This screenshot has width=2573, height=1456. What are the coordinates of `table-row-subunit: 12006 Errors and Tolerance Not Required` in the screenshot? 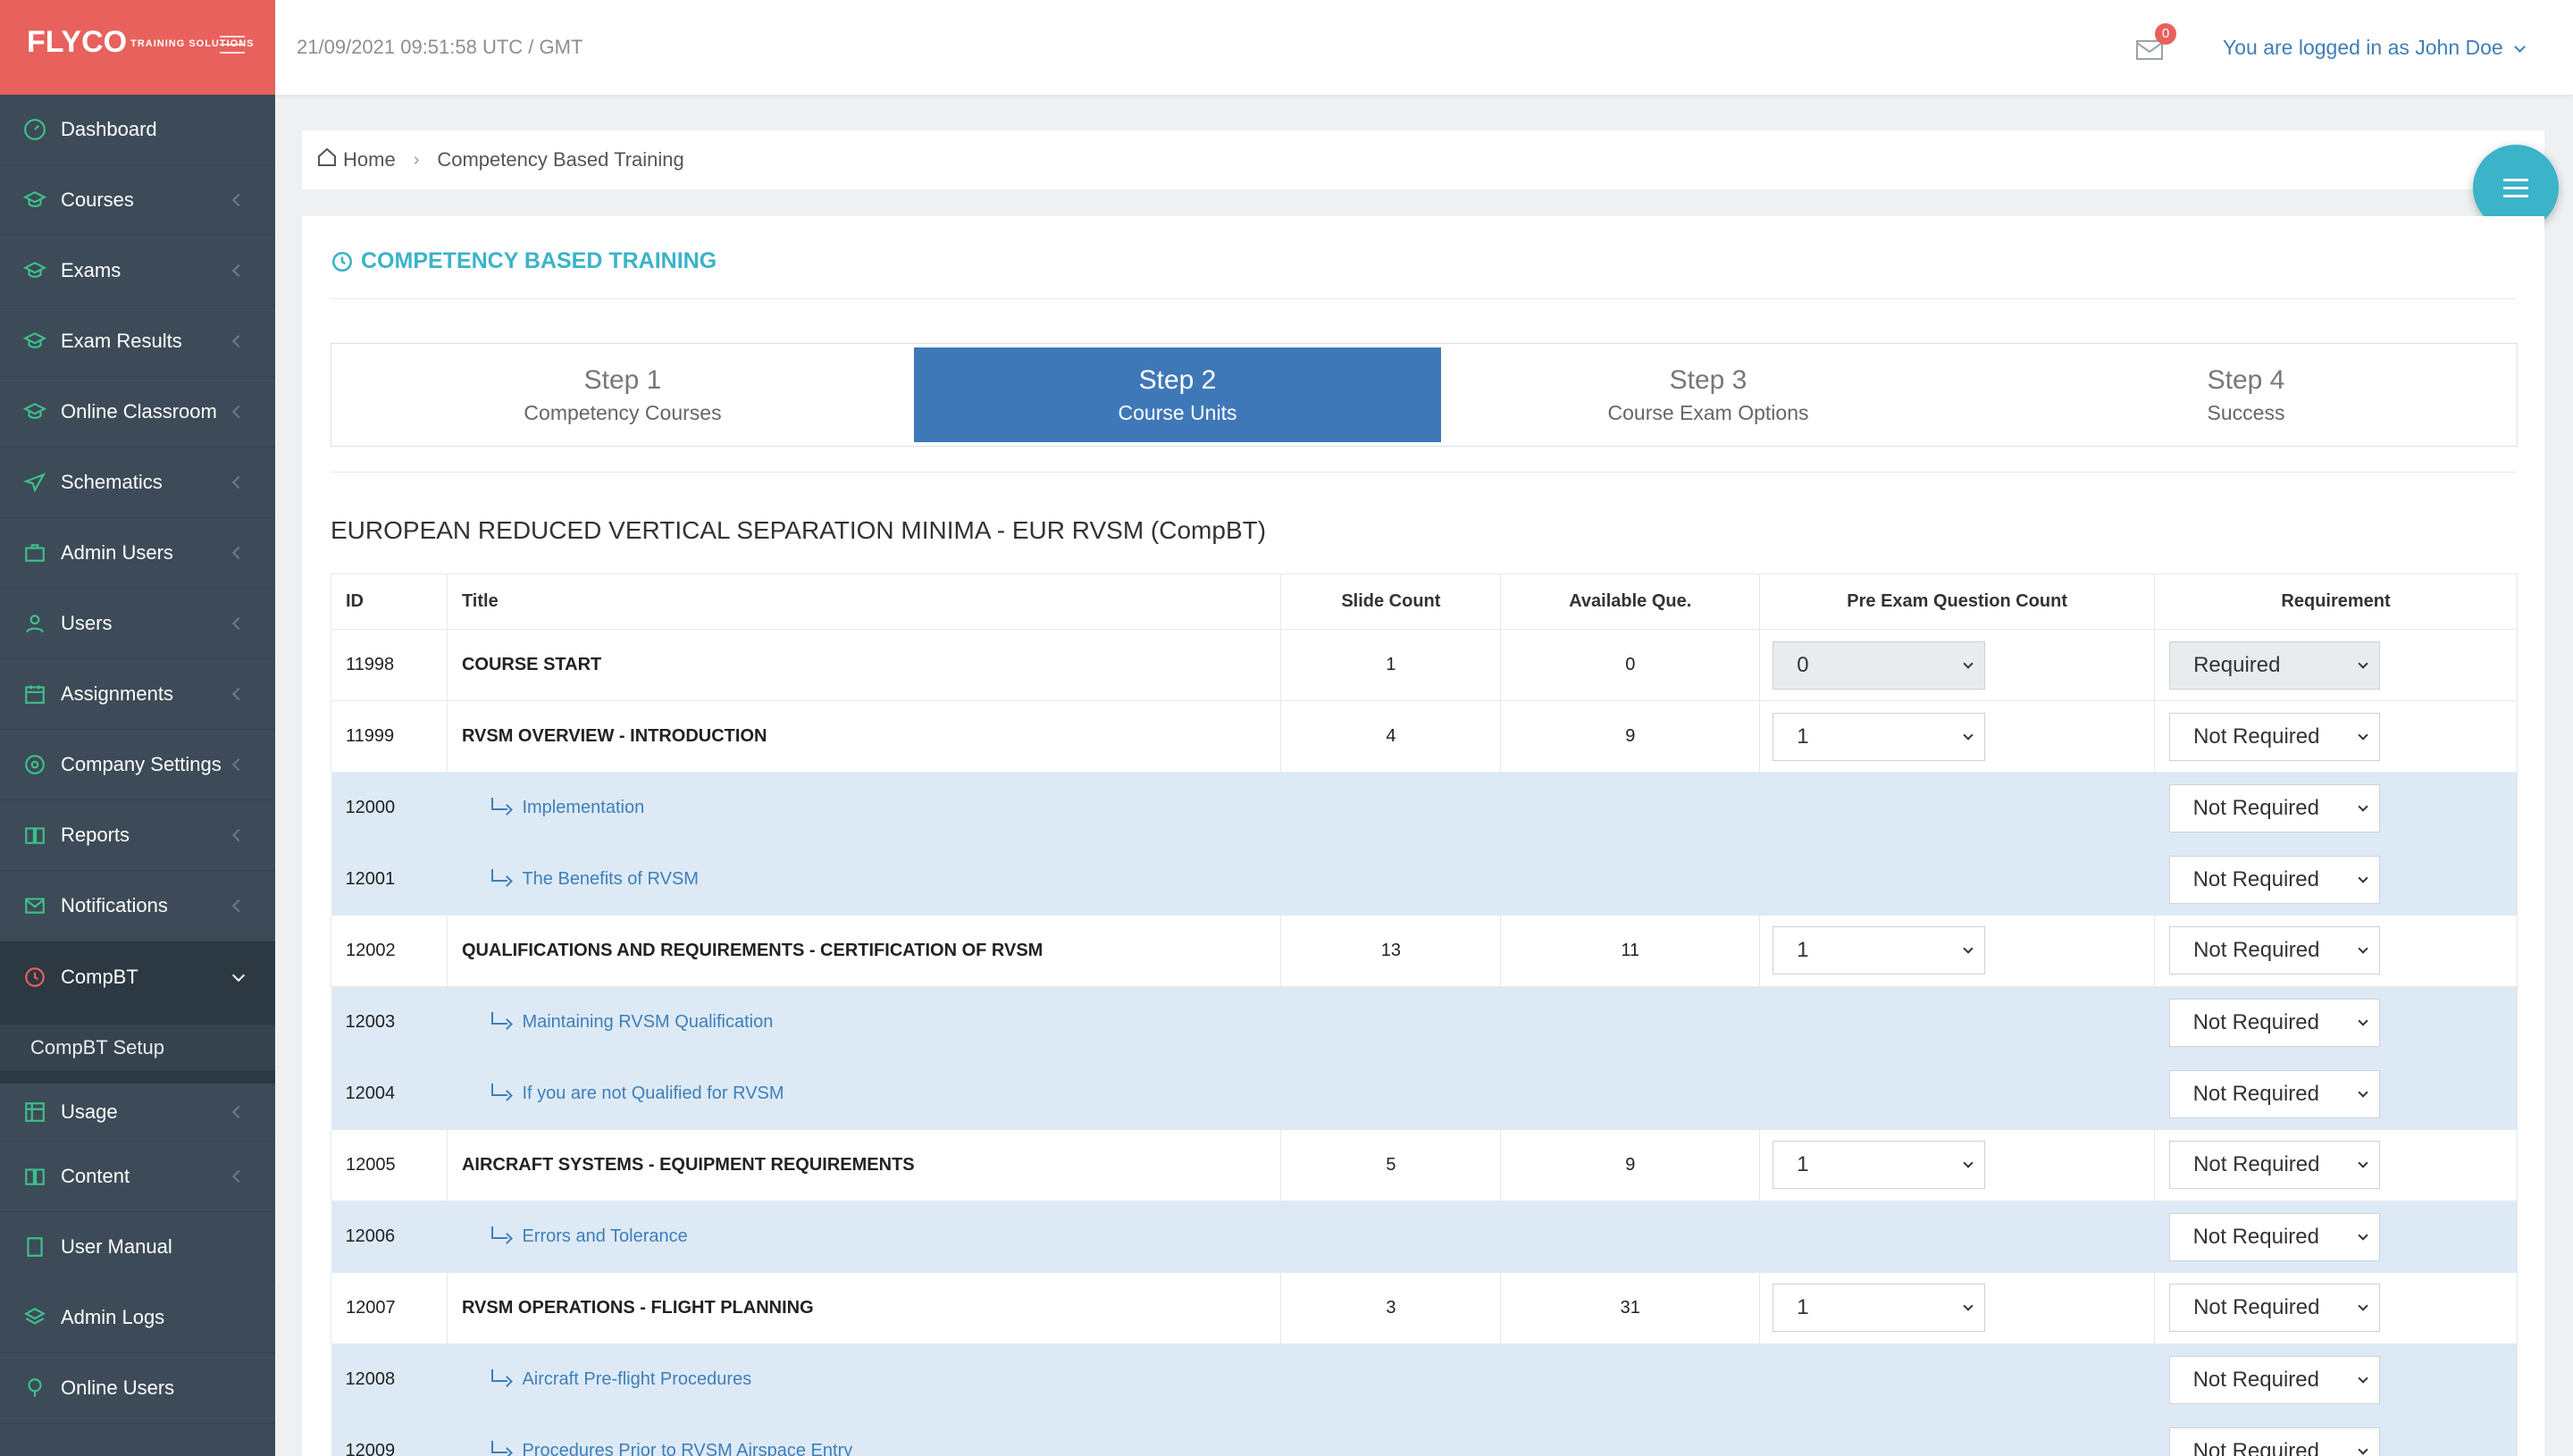 It's located at (1424, 1237).